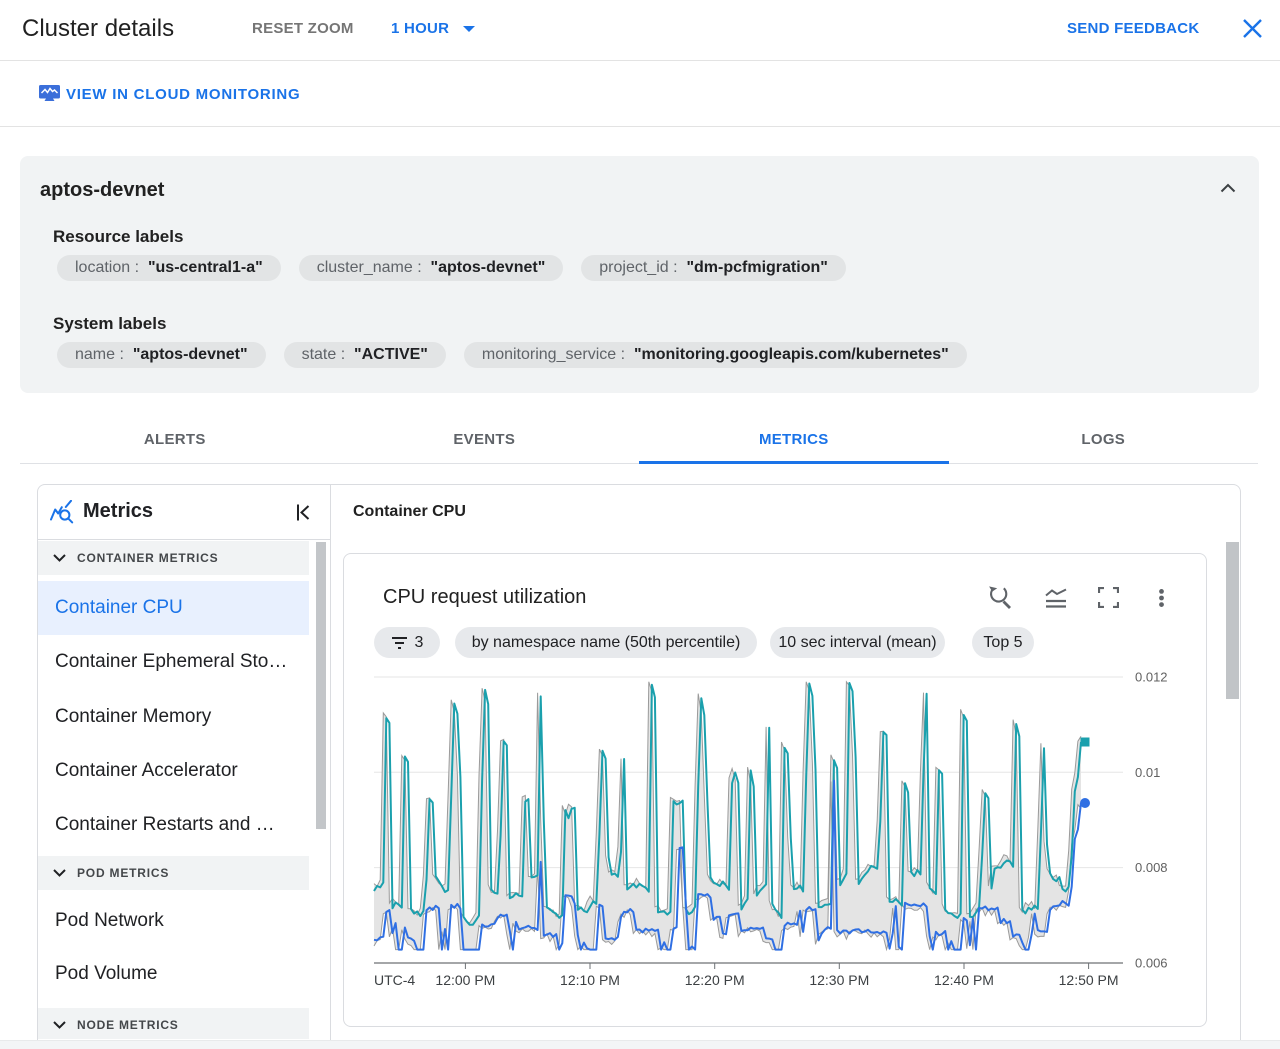  I want to click on svg-text: 12:00 PM, so click(465, 980).